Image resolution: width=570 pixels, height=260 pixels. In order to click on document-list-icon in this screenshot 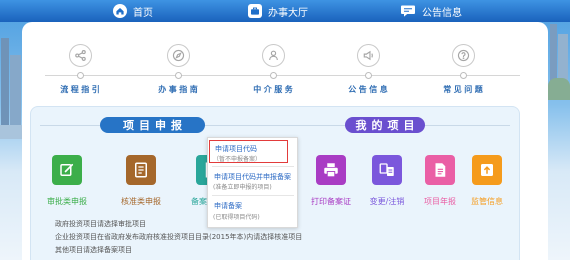, I will do `click(141, 170)`.